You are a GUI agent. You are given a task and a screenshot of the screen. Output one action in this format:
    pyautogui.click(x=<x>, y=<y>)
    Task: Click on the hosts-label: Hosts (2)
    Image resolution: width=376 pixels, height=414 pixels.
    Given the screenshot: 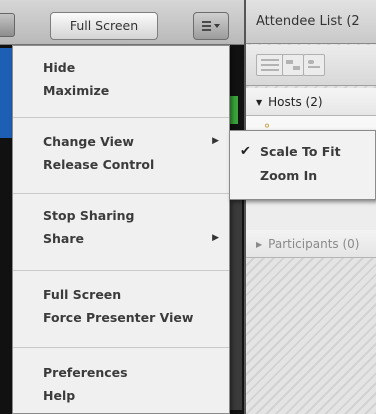 What is the action you would take?
    pyautogui.click(x=295, y=102)
    